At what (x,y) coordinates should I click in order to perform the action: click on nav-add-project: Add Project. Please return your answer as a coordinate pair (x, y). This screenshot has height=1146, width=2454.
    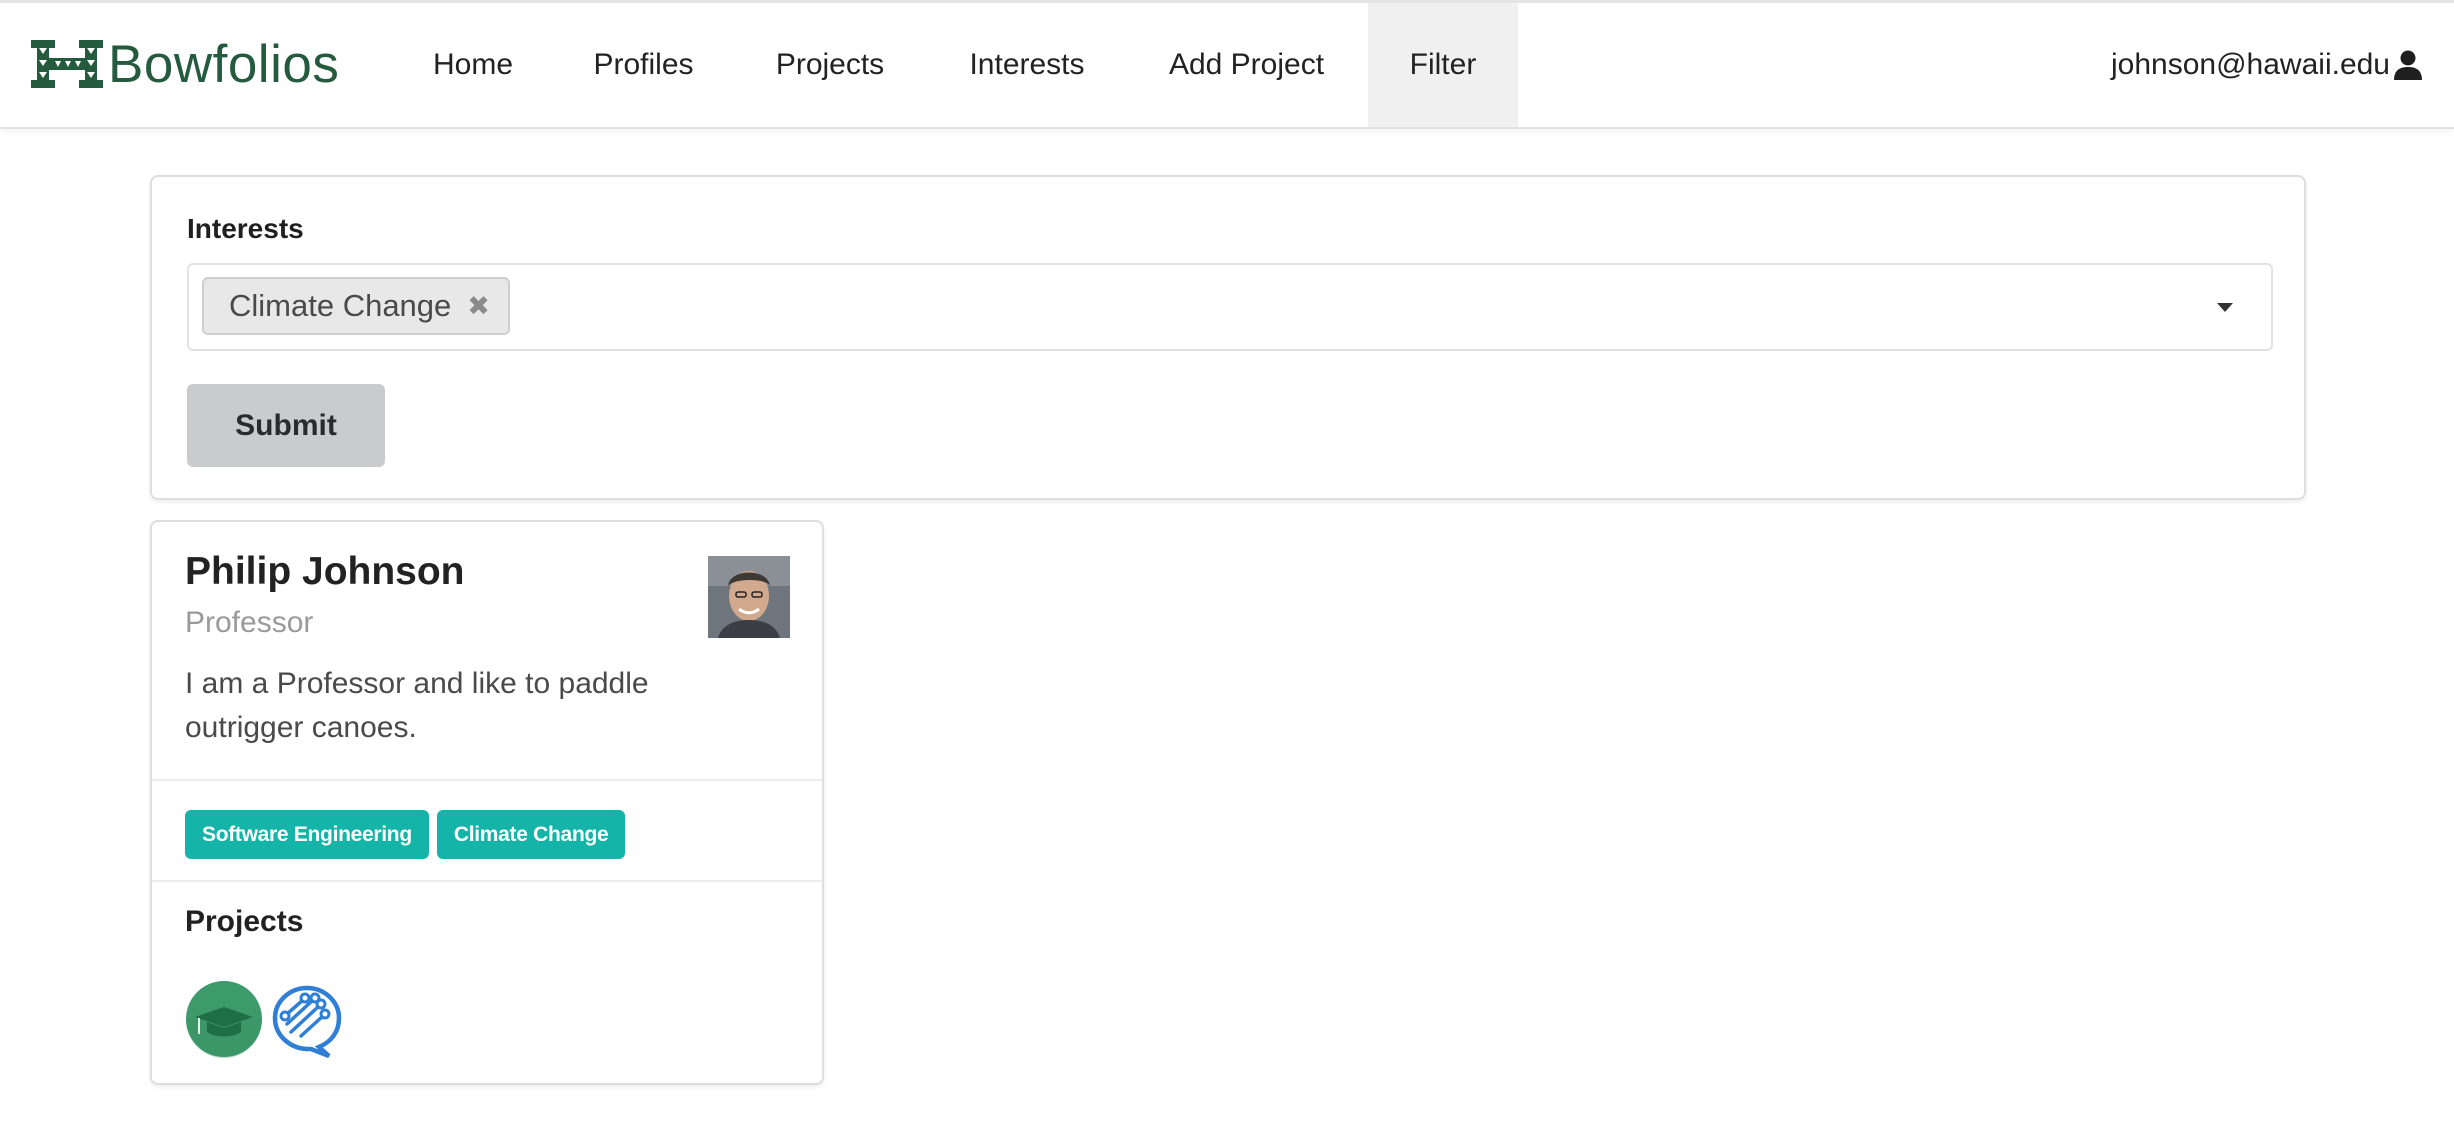
    Looking at the image, I should click on (1246, 65).